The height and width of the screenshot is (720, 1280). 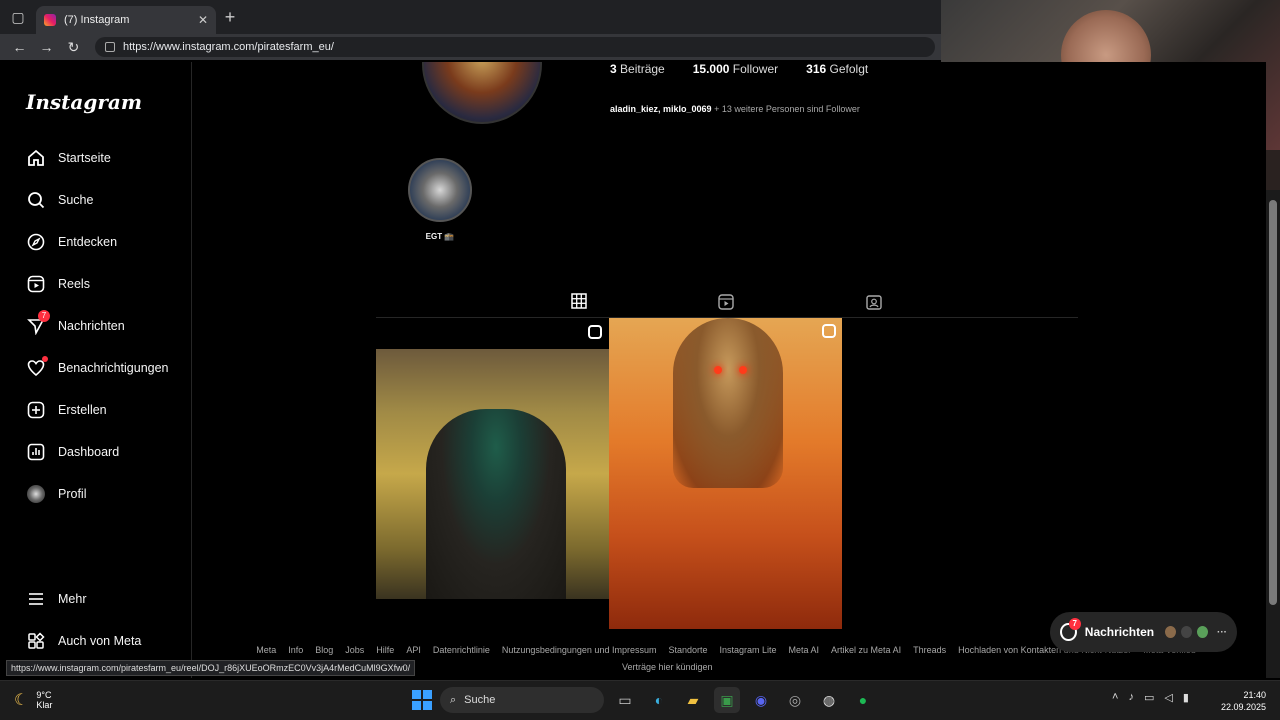 What do you see at coordinates (36, 242) in the screenshot?
I see `compass-icon` at bounding box center [36, 242].